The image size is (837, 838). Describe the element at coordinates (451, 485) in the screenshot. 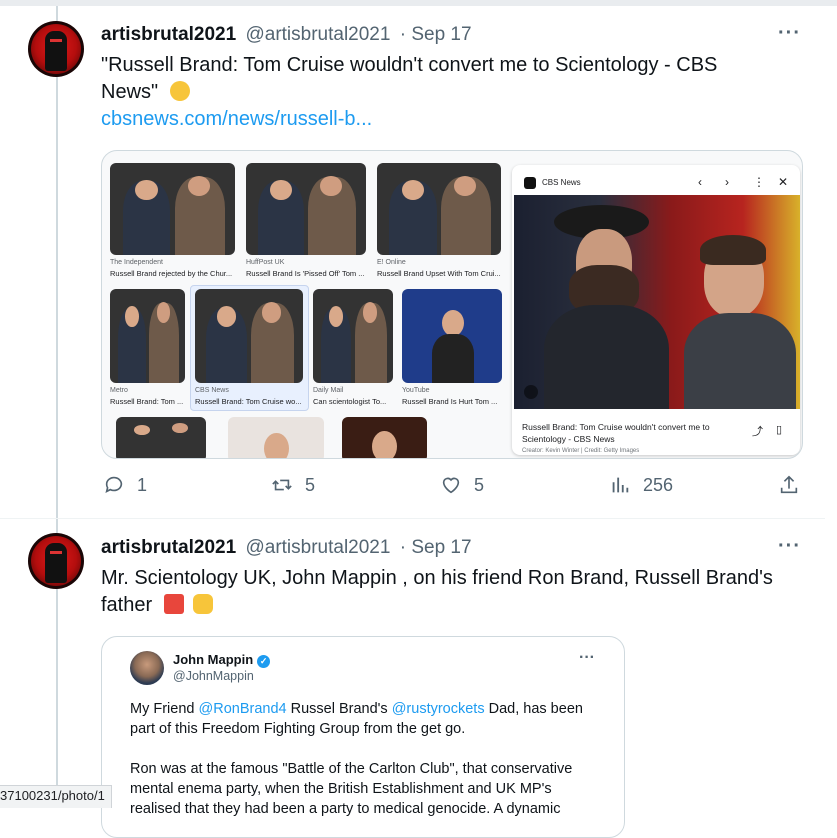

I see `heart-icon` at that location.